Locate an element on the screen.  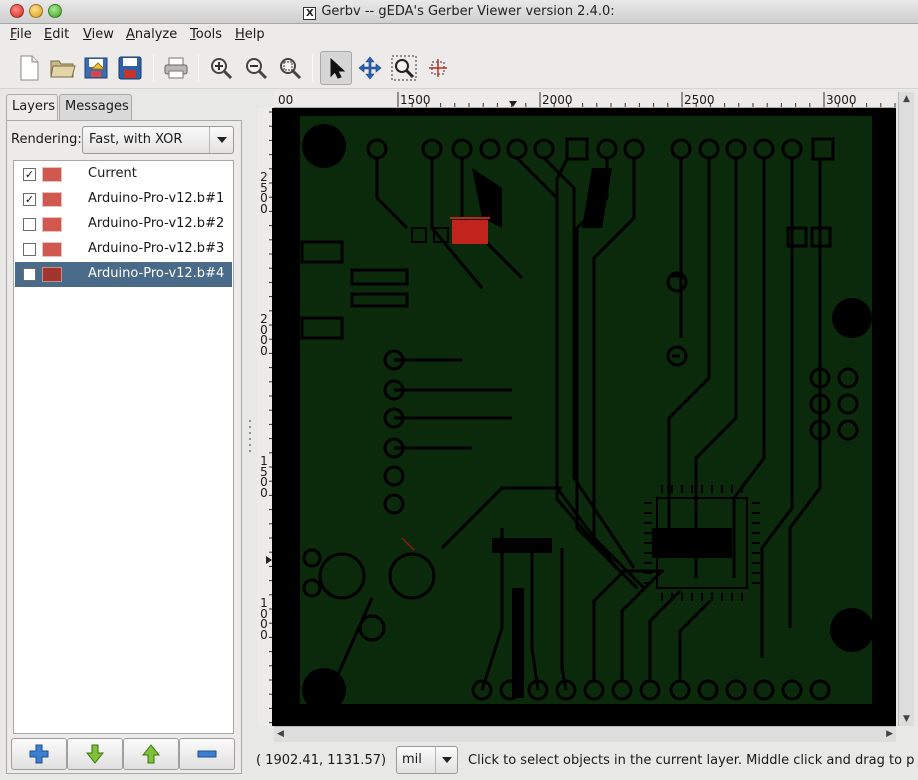
ruler-label-vertical: 1000 is located at coordinates (264, 619).